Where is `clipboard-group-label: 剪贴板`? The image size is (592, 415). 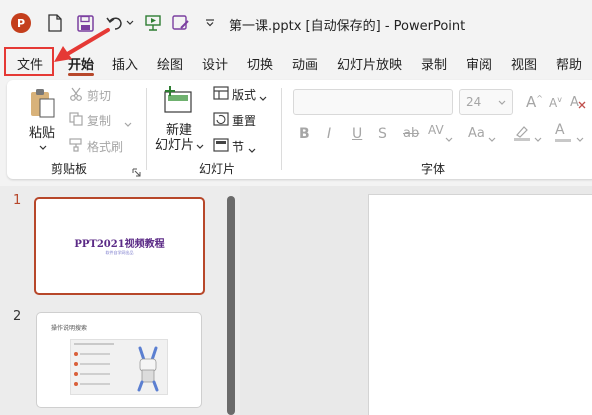 clipboard-group-label: 剪贴板 is located at coordinates (69, 169).